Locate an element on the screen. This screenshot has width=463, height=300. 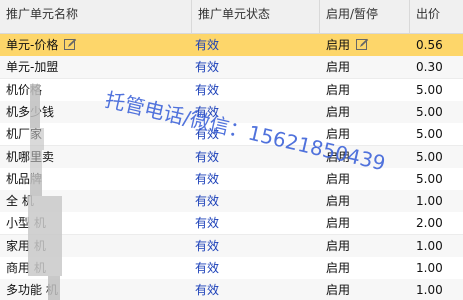
unit-name: 单元-价格 is located at coordinates (32, 45).